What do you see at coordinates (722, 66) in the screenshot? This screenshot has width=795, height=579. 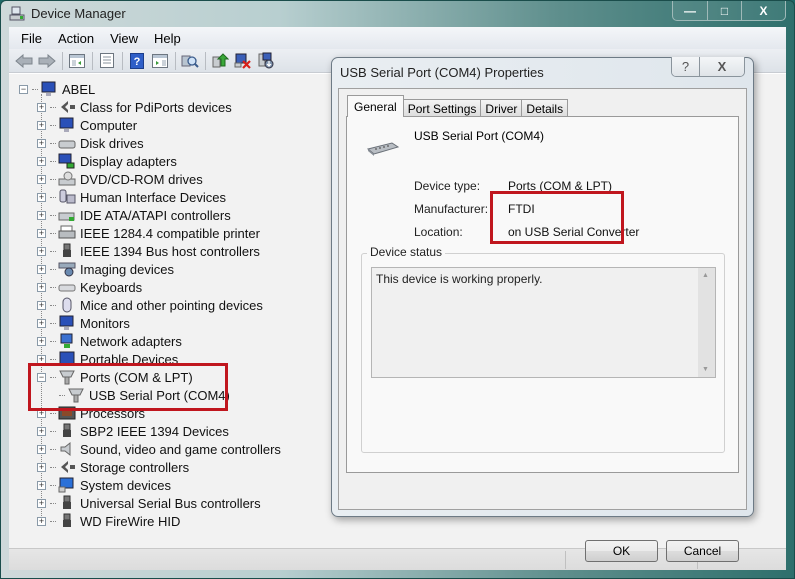 I see `dialog-close-button: X` at bounding box center [722, 66].